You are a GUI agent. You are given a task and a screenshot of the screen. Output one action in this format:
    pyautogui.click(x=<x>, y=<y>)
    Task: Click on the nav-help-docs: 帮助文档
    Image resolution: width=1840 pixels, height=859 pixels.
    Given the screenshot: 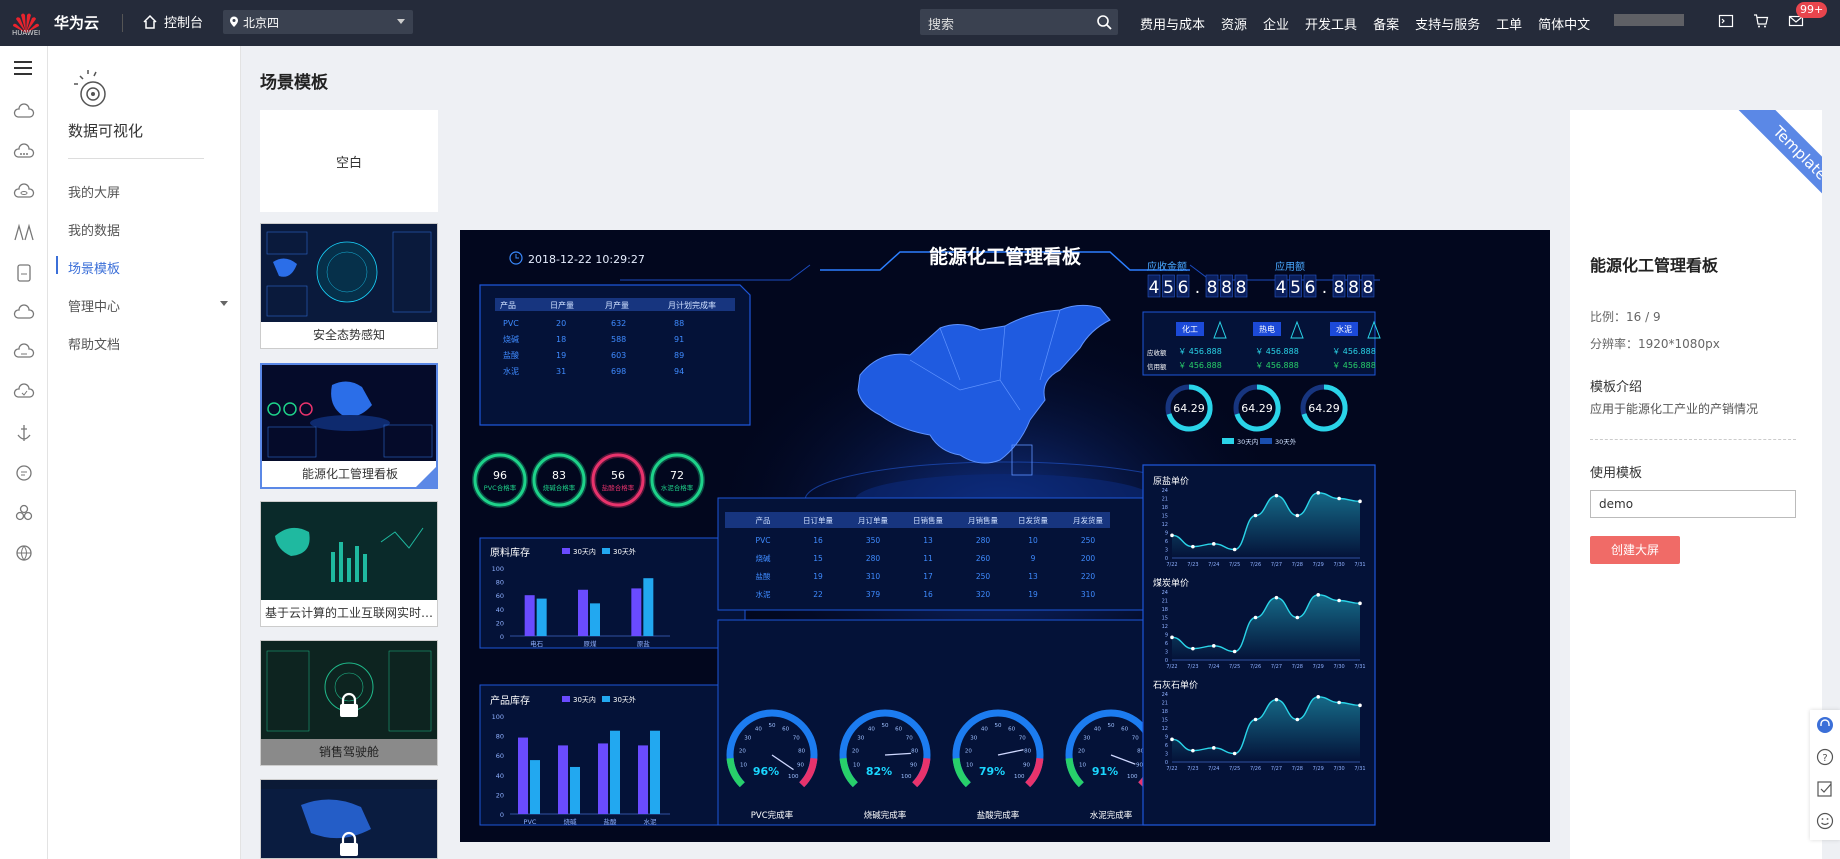 What is the action you would take?
    pyautogui.click(x=153, y=343)
    